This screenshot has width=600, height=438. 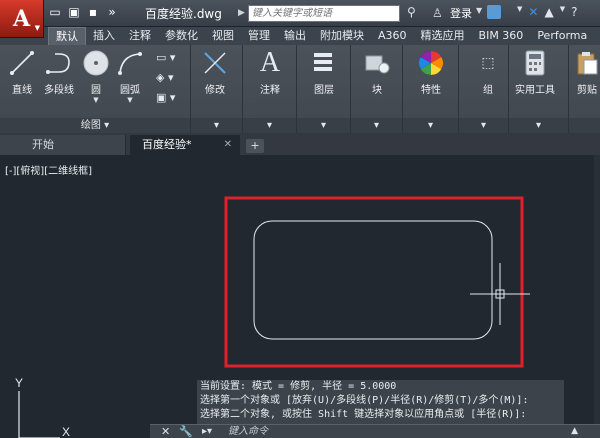 What do you see at coordinates (259, 36) in the screenshot?
I see `tab-manage: 管理` at bounding box center [259, 36].